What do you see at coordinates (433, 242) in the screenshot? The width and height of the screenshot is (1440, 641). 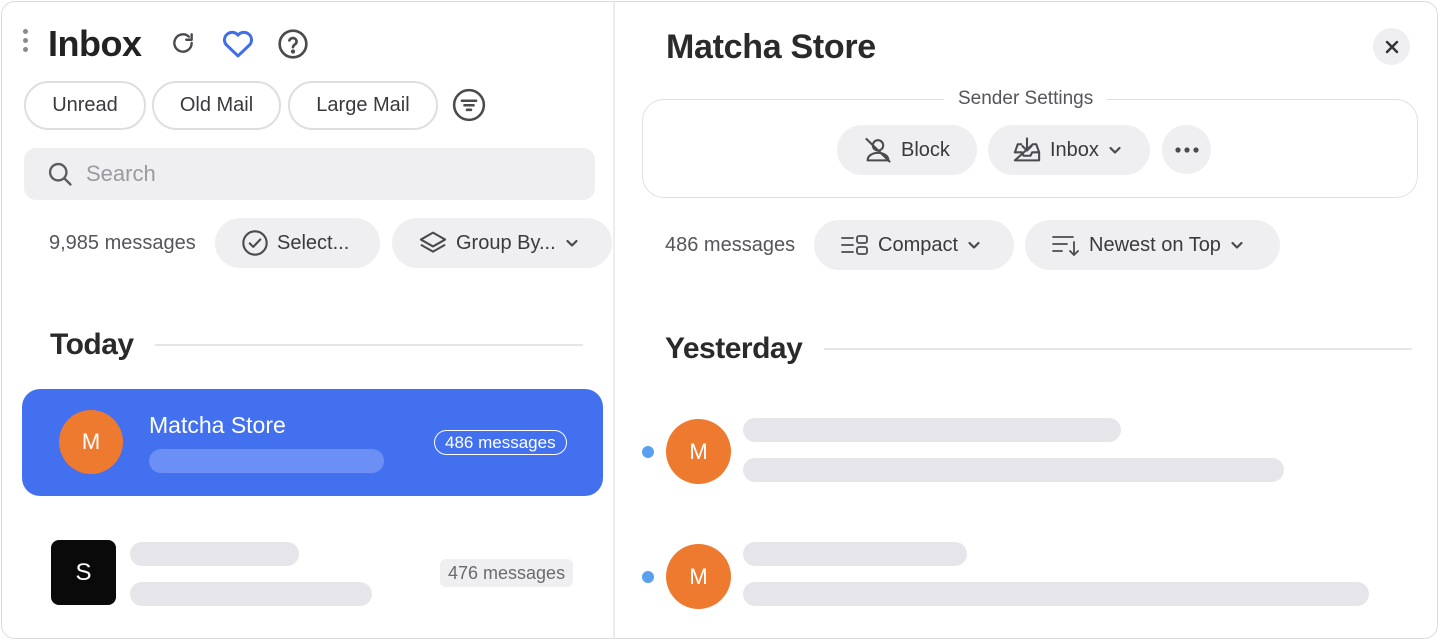 I see `layers-icon` at bounding box center [433, 242].